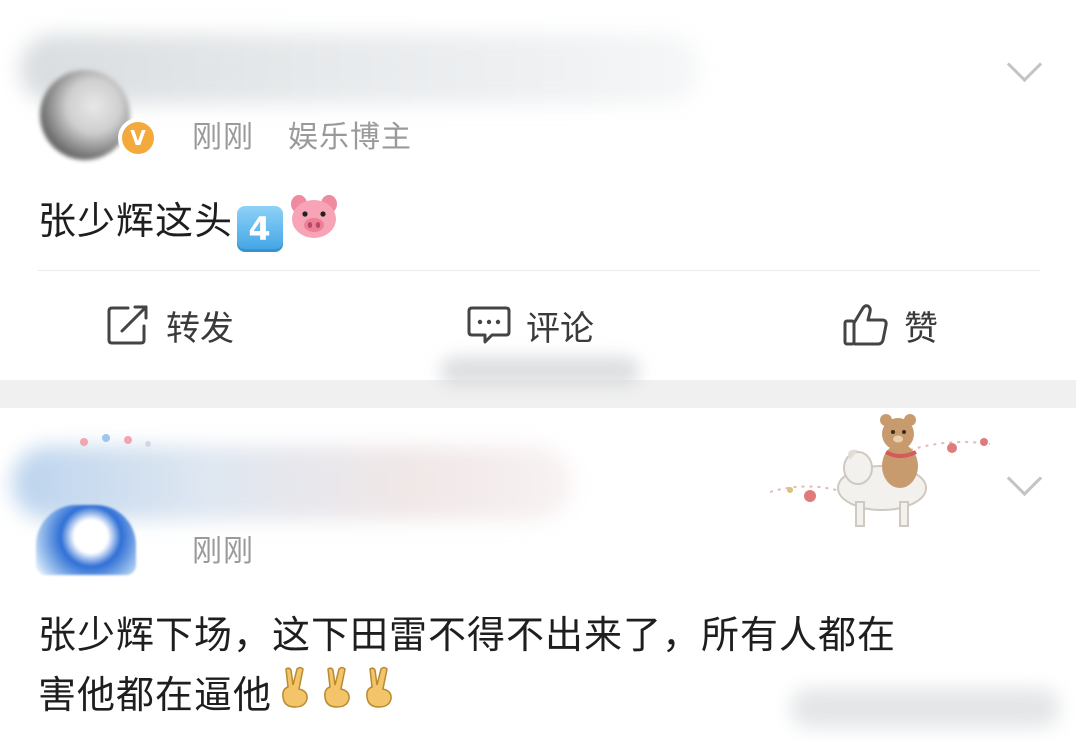 This screenshot has width=1076, height=740. What do you see at coordinates (866, 325) in the screenshot?
I see `thumbs-up-icon` at bounding box center [866, 325].